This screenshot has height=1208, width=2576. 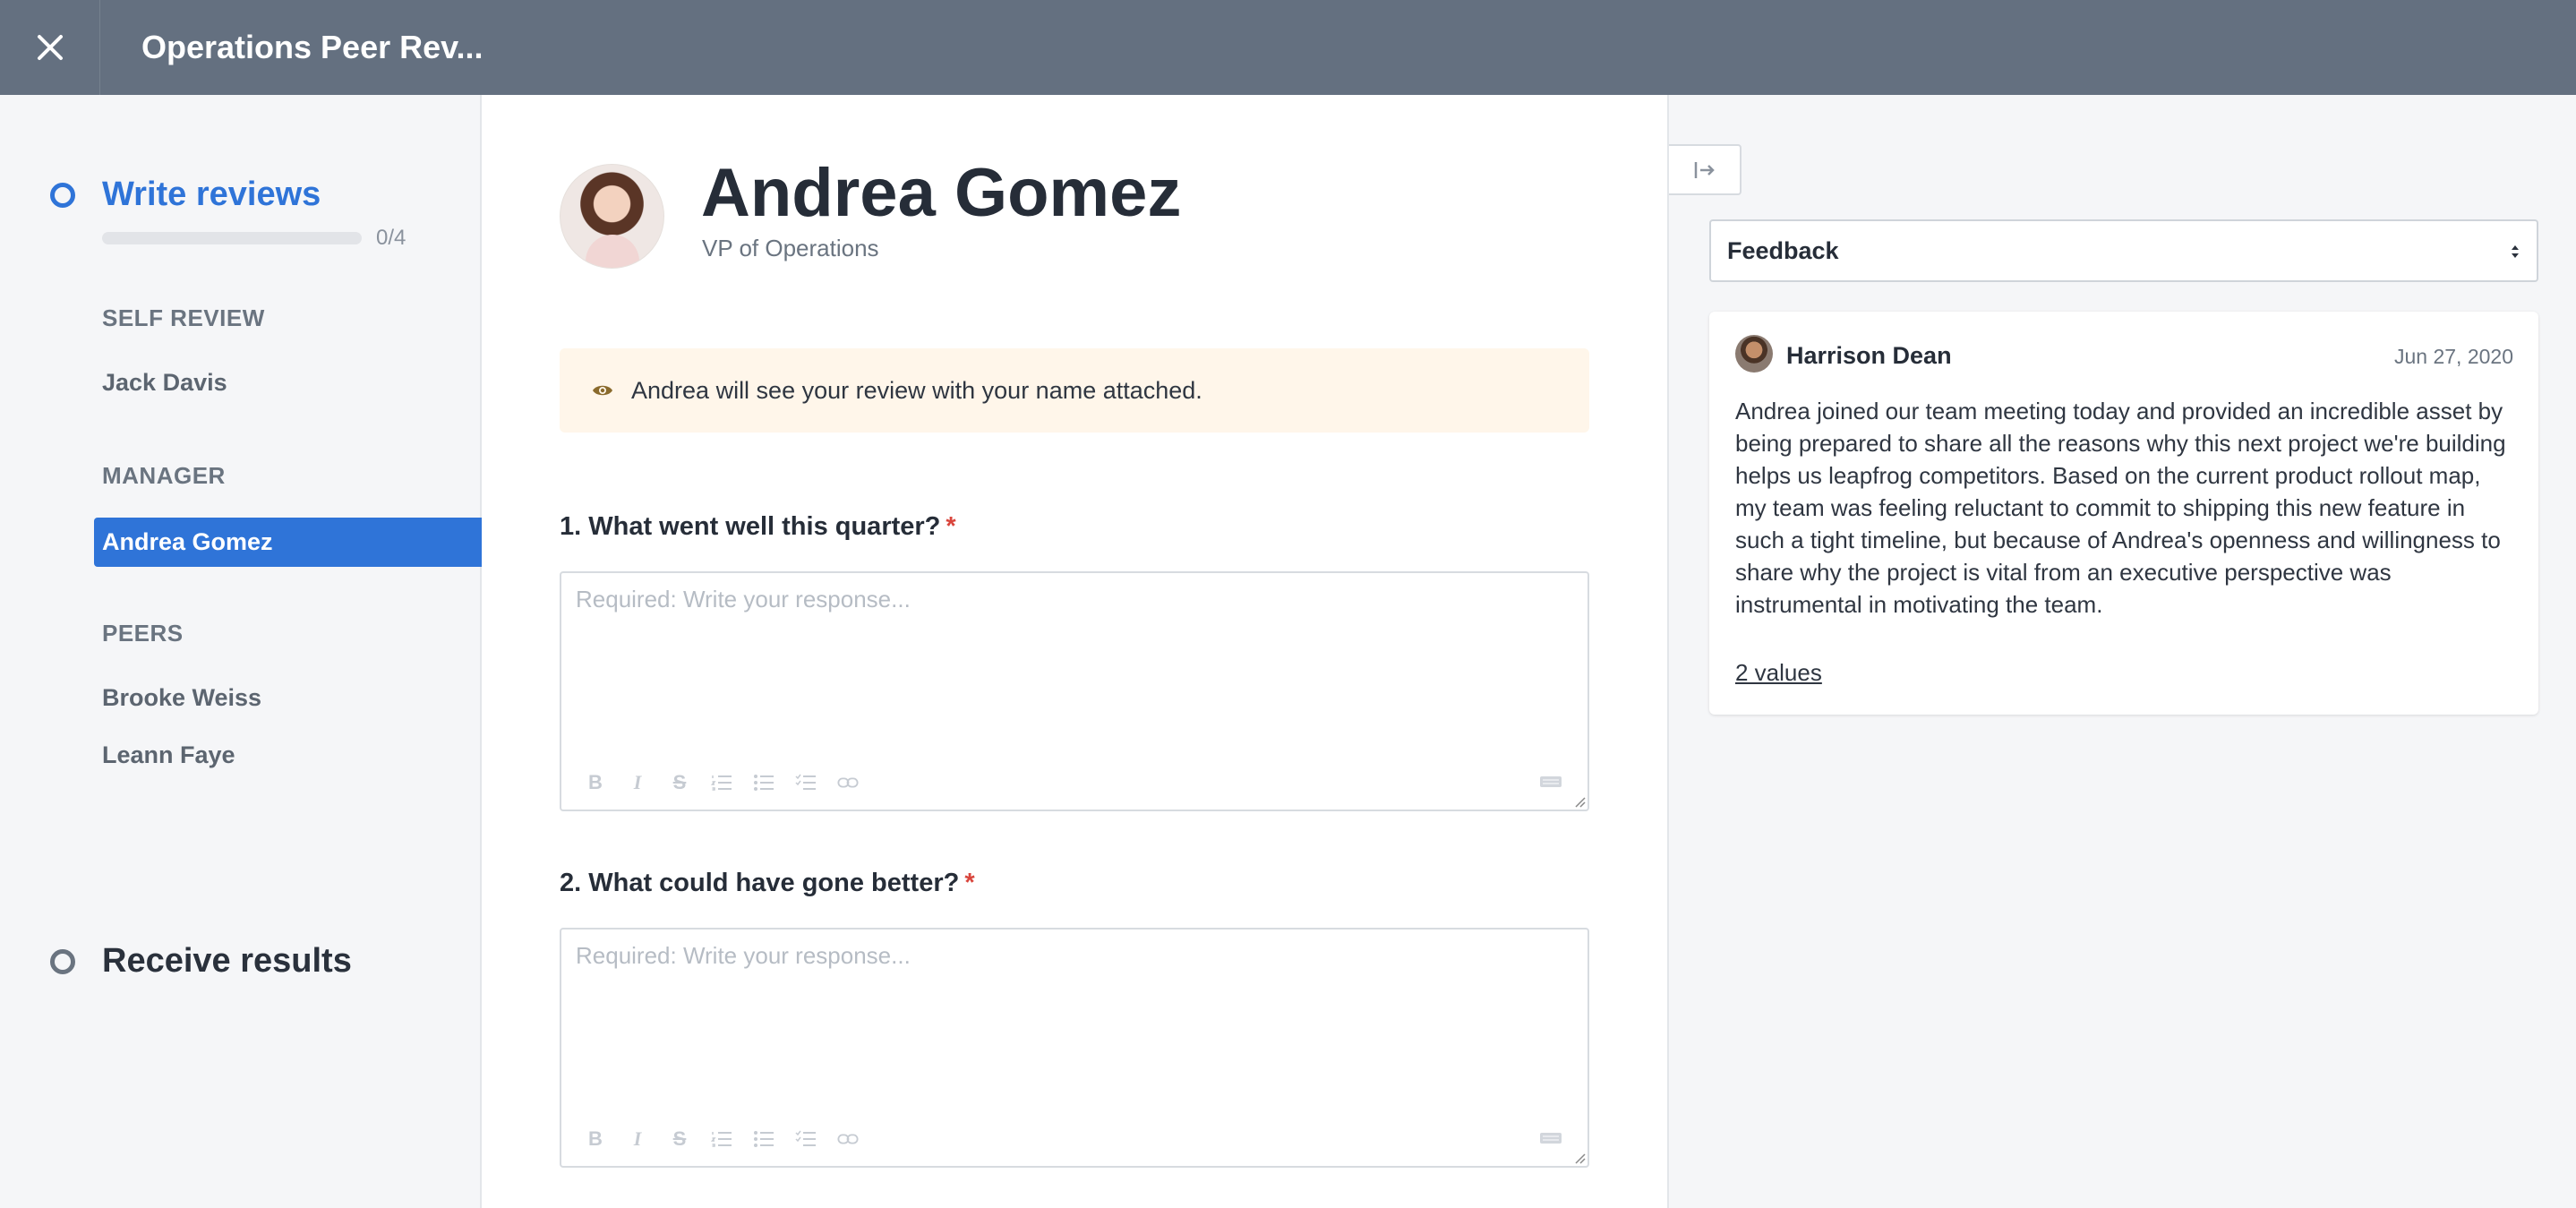 I want to click on close-button, so click(x=50, y=47).